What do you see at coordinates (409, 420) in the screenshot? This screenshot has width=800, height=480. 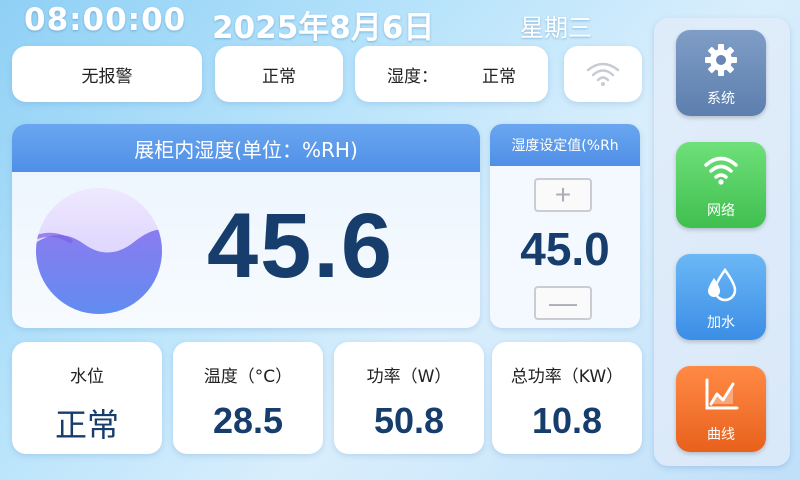 I see `power-value: 50.8` at bounding box center [409, 420].